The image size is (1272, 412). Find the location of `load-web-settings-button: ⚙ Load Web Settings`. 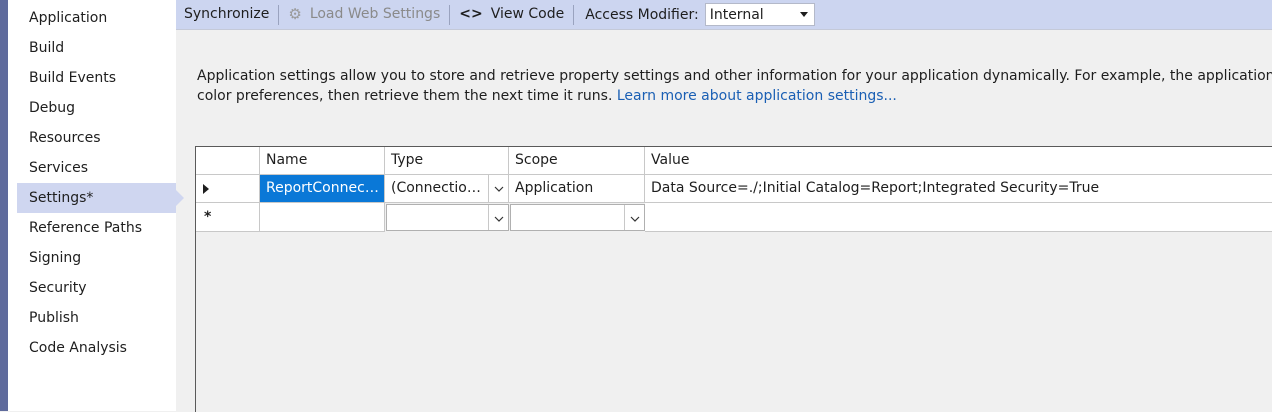

load-web-settings-button: ⚙ Load Web Settings is located at coordinates (364, 14).